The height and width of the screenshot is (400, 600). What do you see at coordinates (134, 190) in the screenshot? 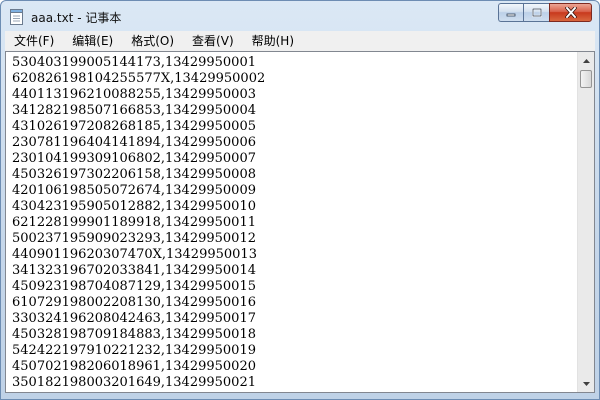
I see `text-line: 420106198505072674,13429950009` at bounding box center [134, 190].